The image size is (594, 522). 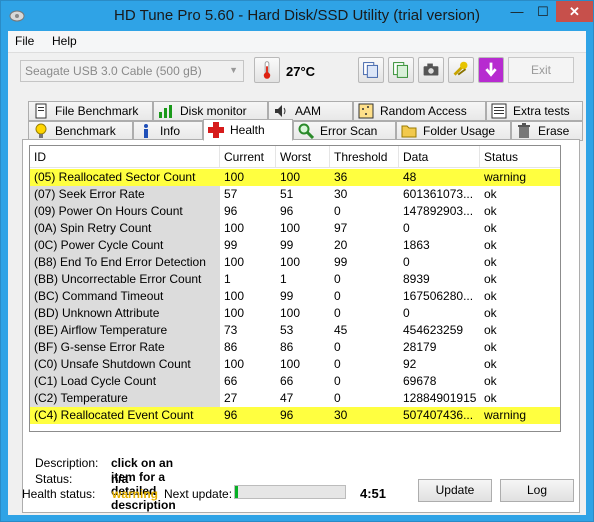 I want to click on column-header-current: Current, so click(x=248, y=157).